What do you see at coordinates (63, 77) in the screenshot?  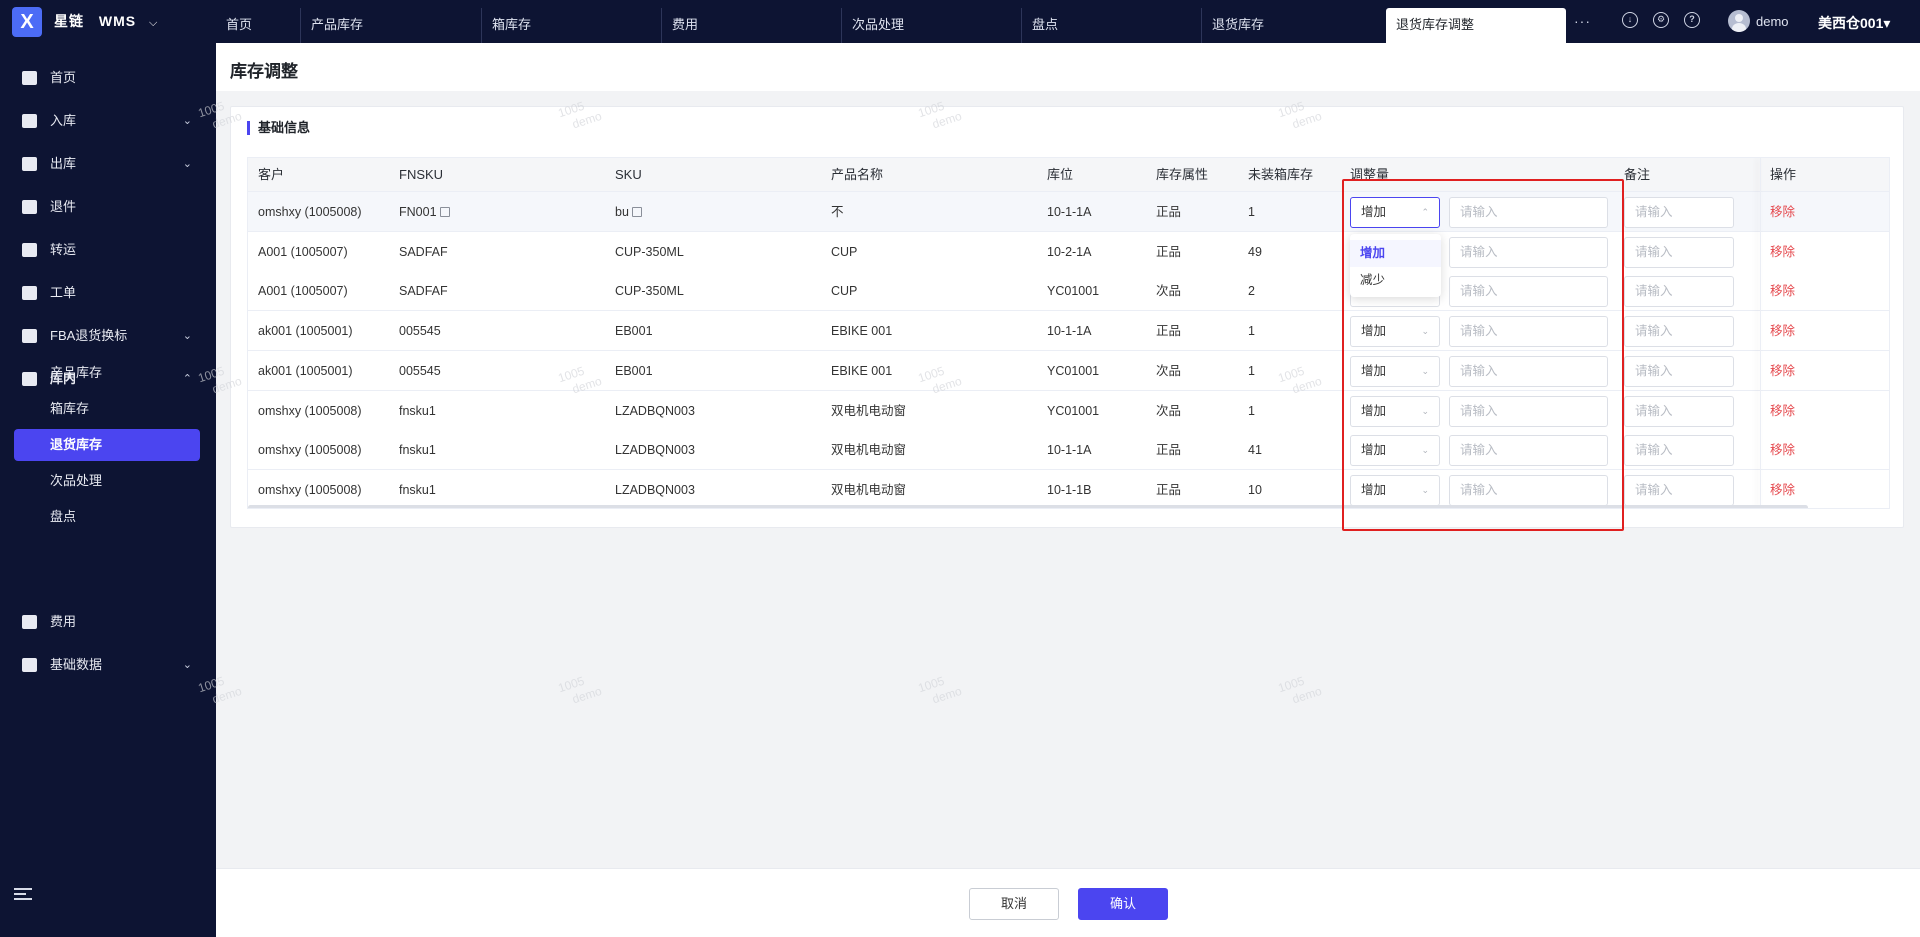 I see `sidebar-item-label: 首页` at bounding box center [63, 77].